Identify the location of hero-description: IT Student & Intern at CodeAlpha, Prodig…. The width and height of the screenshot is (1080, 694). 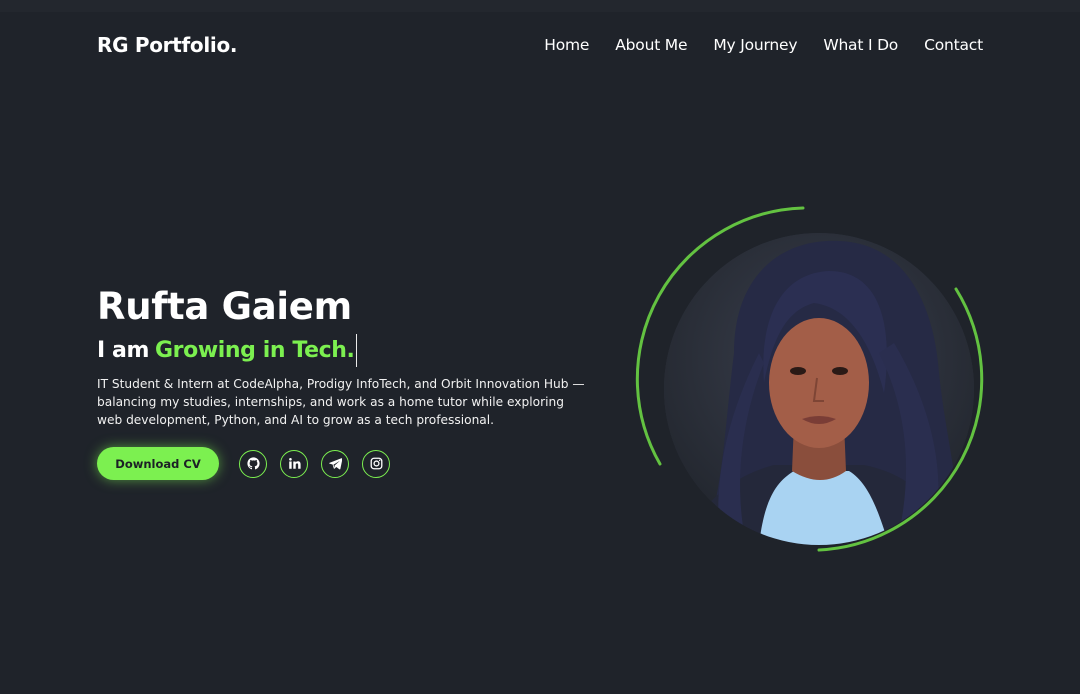
(341, 402).